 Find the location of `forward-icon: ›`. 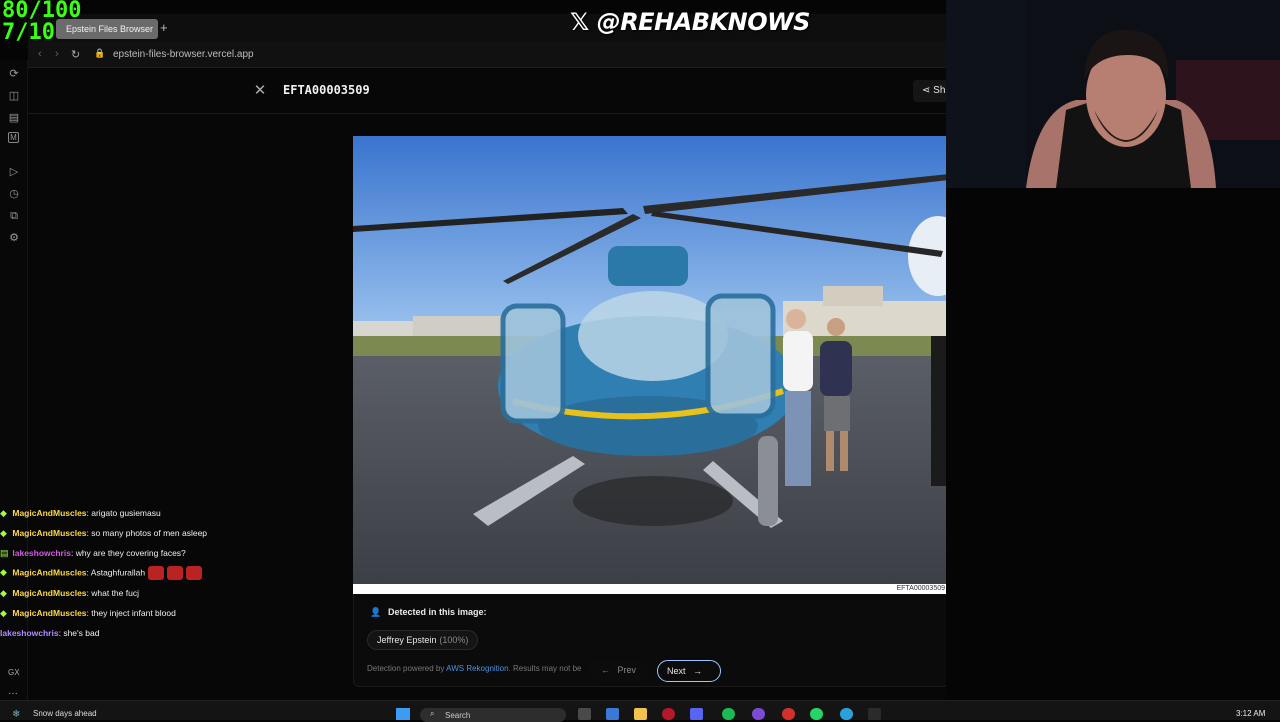

forward-icon: › is located at coordinates (57, 54).